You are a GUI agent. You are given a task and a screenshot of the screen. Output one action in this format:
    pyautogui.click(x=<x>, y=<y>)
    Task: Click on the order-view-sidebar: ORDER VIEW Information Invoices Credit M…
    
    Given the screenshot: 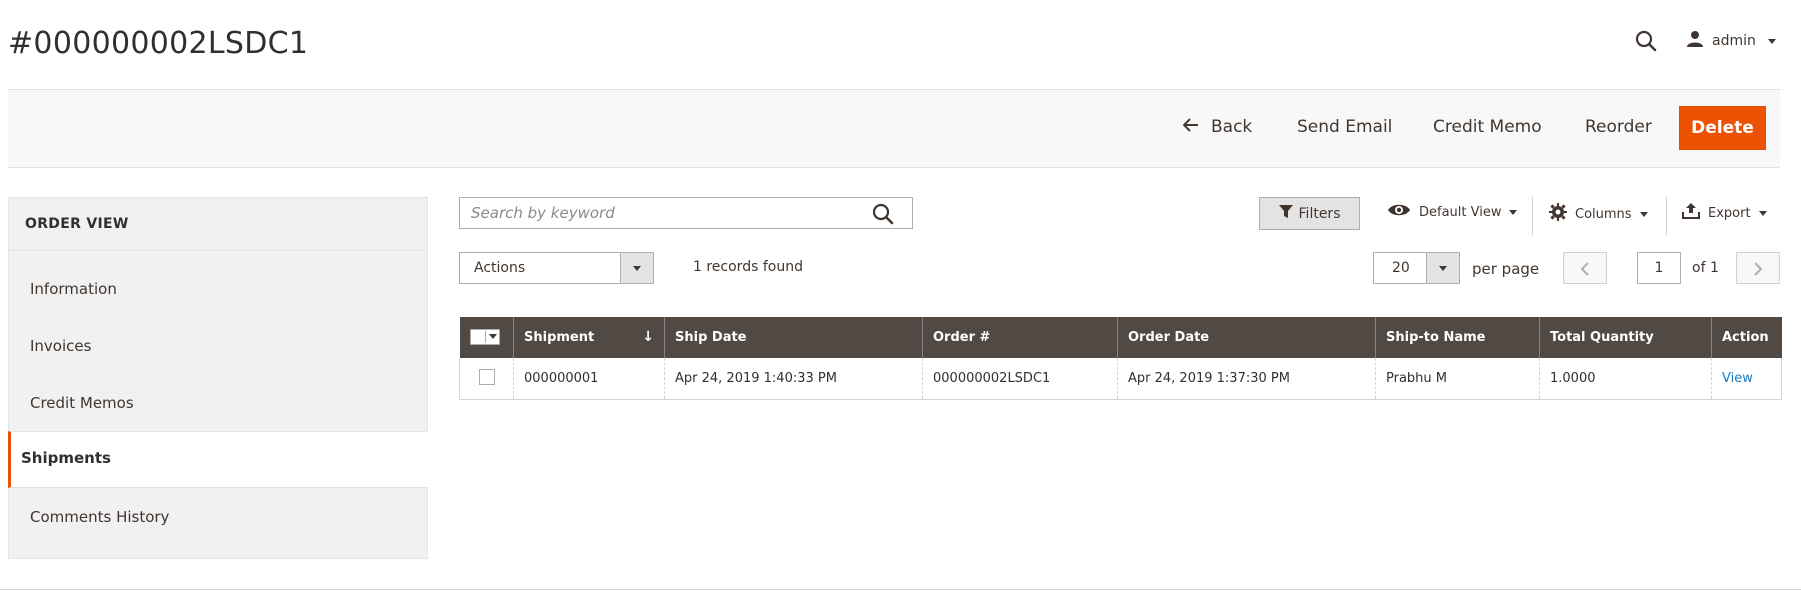 What is the action you would take?
    pyautogui.click(x=218, y=378)
    